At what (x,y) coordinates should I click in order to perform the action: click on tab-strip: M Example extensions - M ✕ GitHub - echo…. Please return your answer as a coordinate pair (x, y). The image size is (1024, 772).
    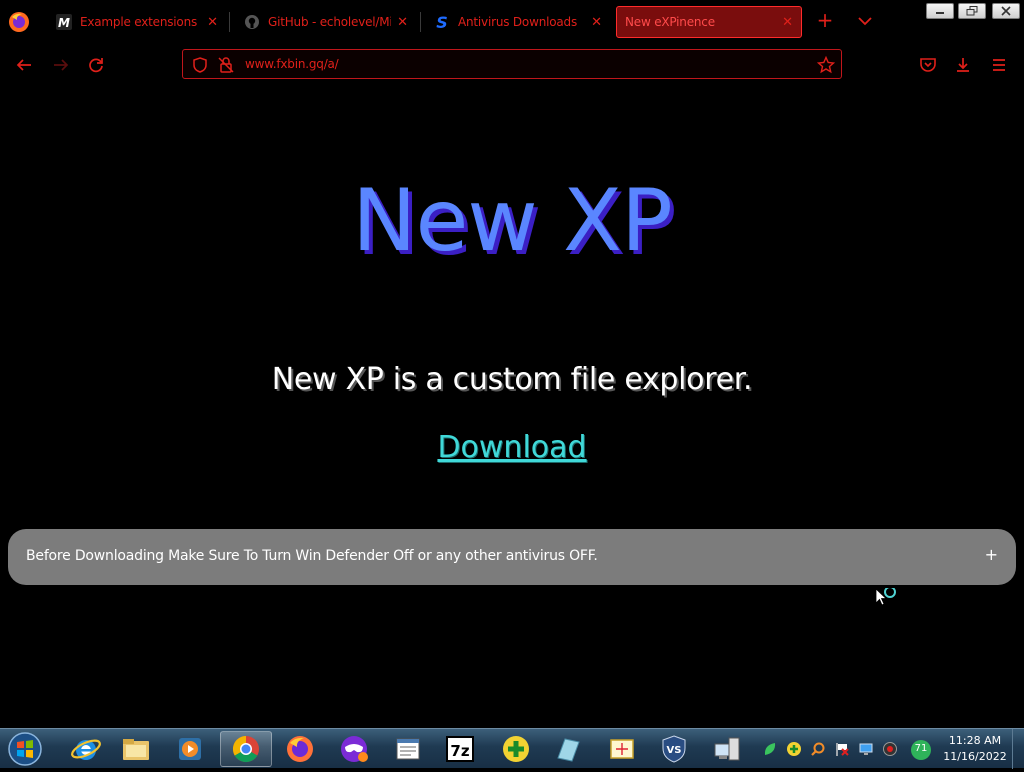
    Looking at the image, I should click on (512, 22).